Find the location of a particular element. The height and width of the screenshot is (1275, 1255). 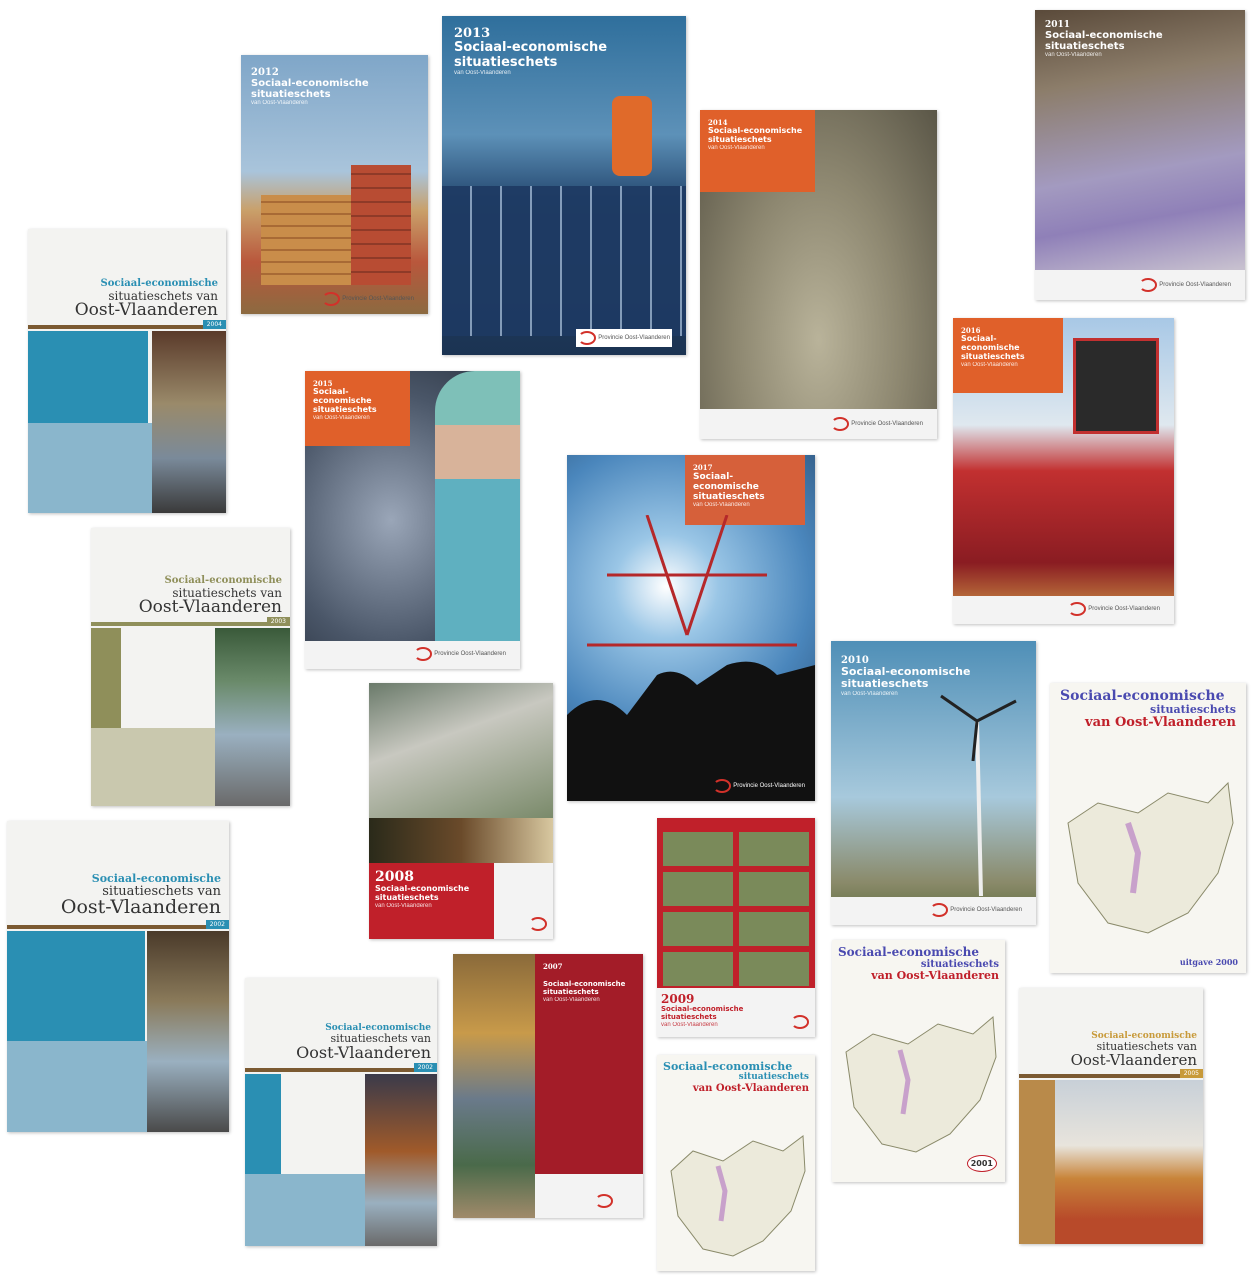

cover-year: 2008 is located at coordinates (394, 877).